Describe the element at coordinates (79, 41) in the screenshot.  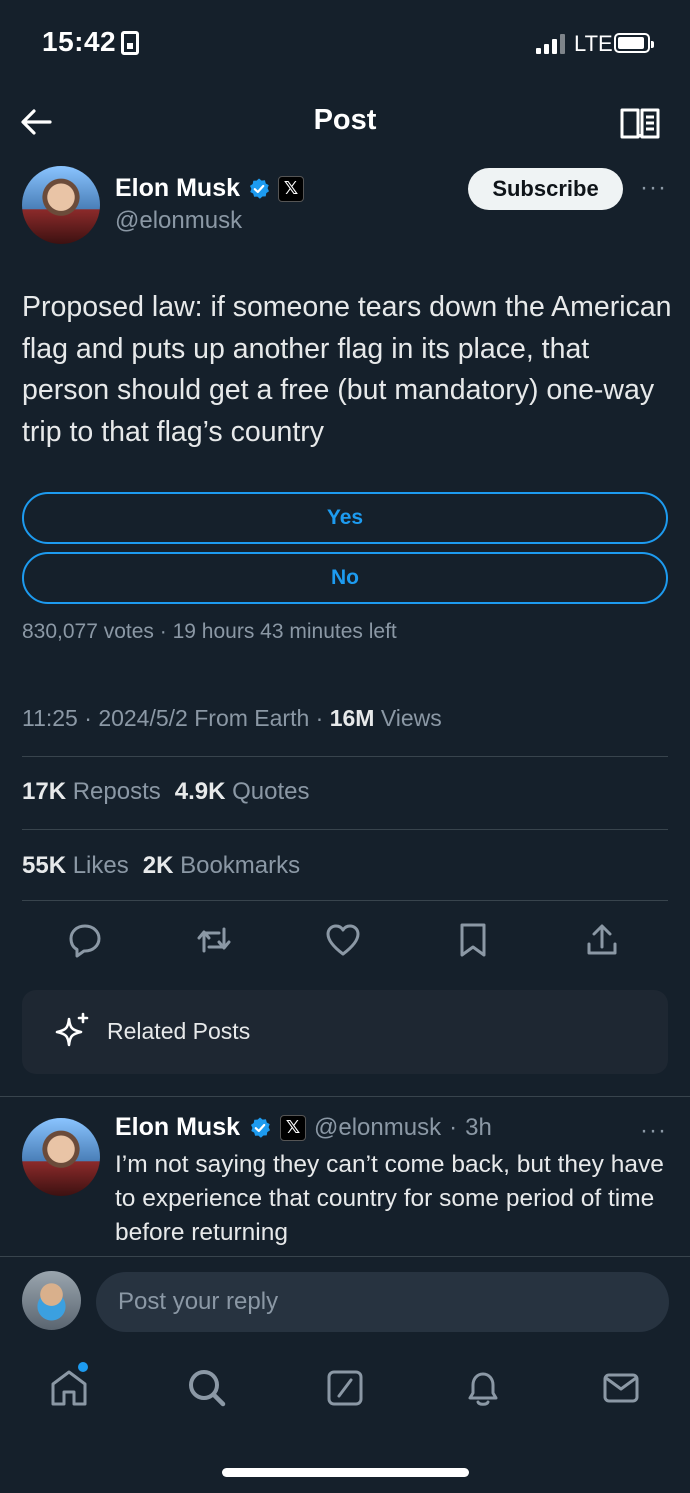
I see `status-time: 15:42` at that location.